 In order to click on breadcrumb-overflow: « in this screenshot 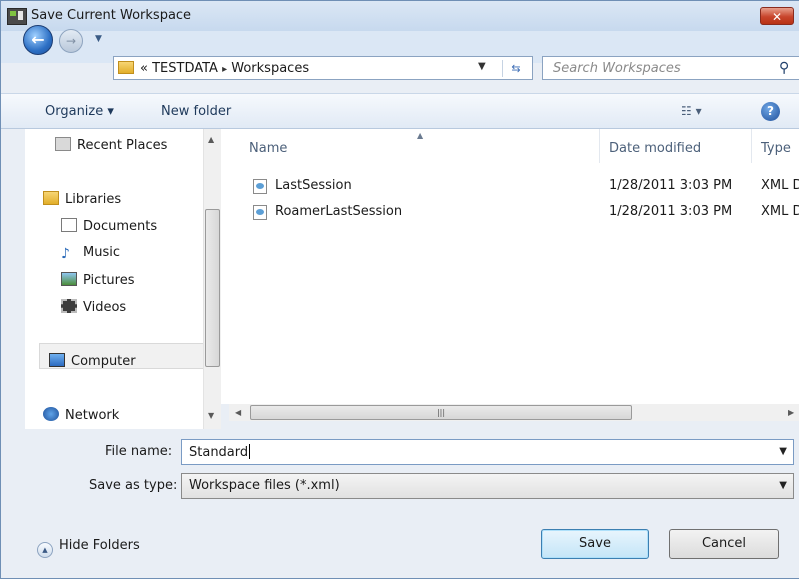, I will do `click(144, 68)`.